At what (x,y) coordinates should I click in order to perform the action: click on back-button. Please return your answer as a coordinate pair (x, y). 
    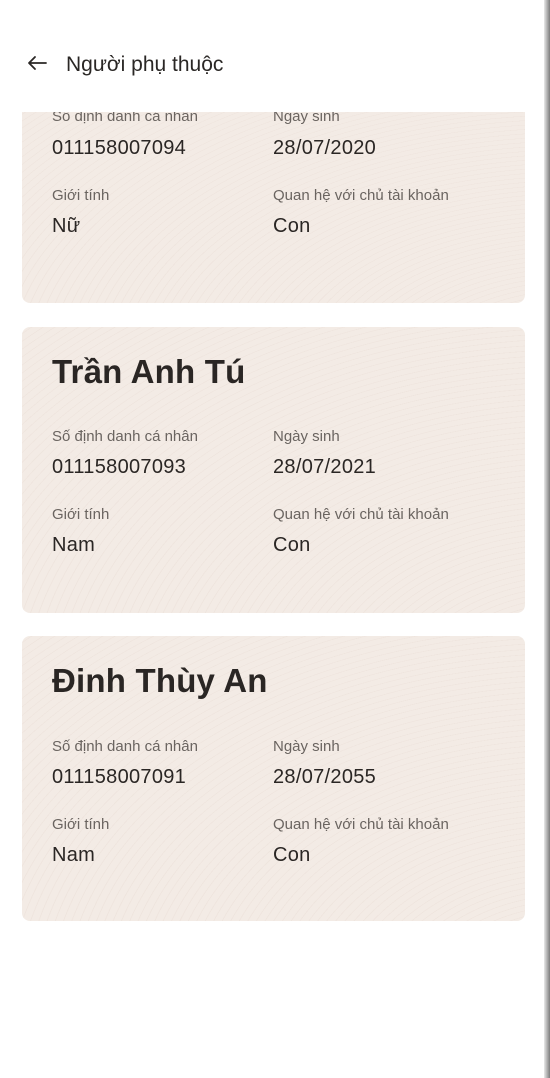
    Looking at the image, I should click on (37, 65).